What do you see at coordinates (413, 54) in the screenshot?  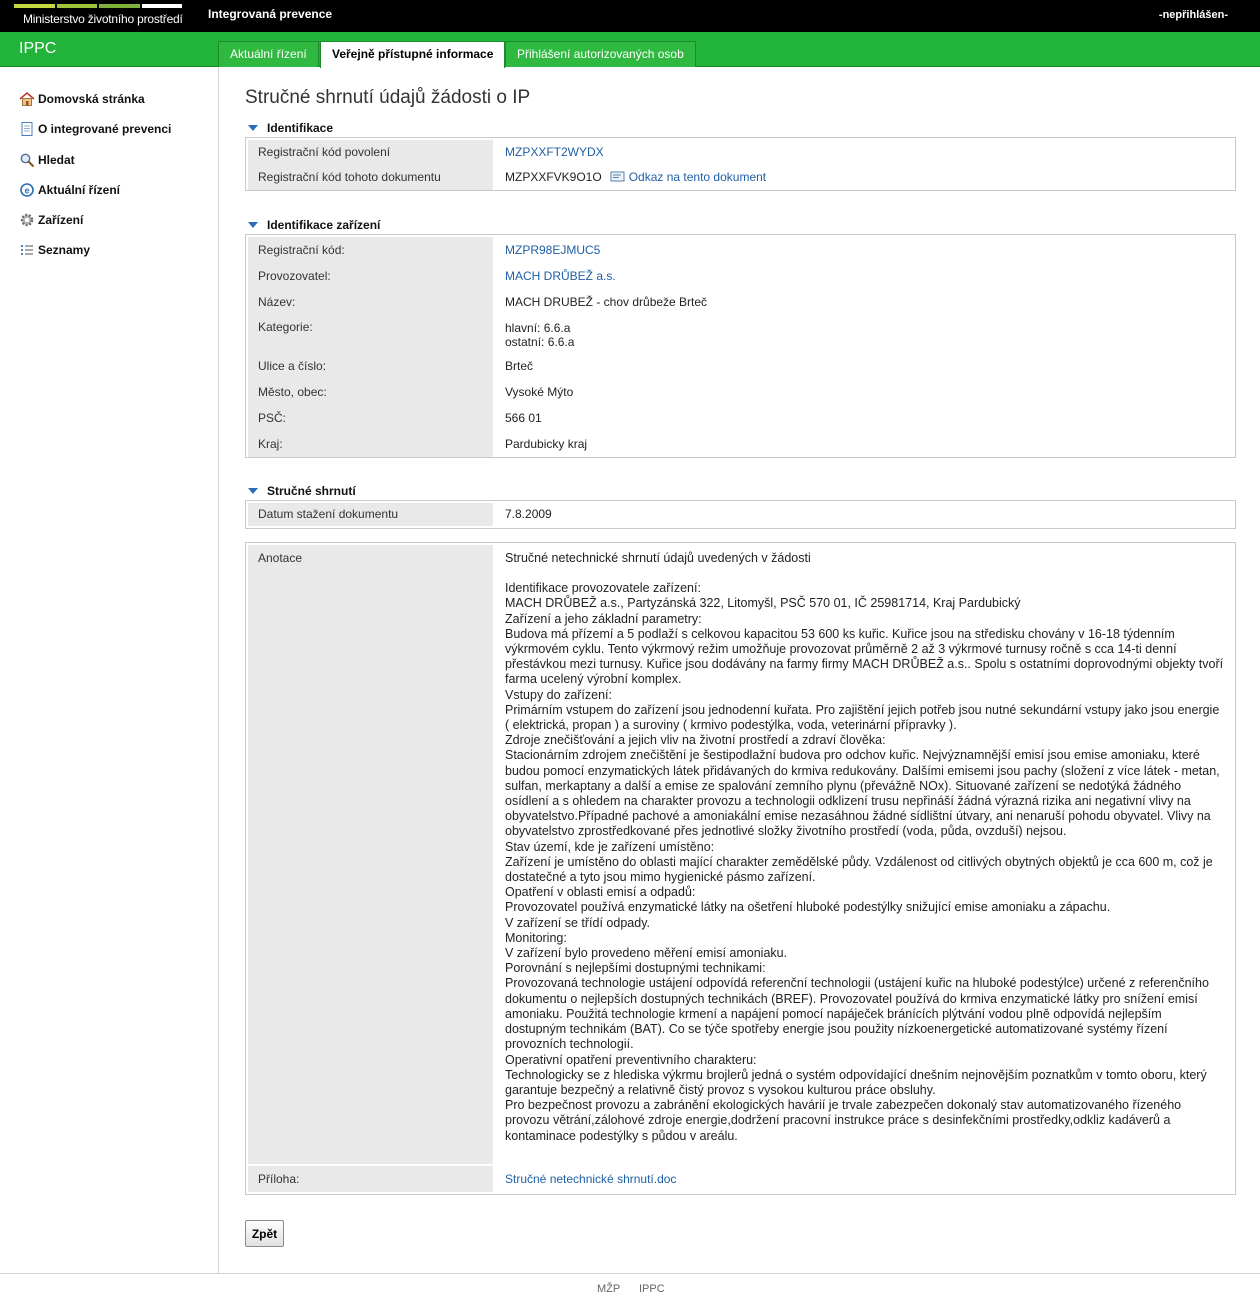 I see `tab-public-information: Veřejně přístupné informace` at bounding box center [413, 54].